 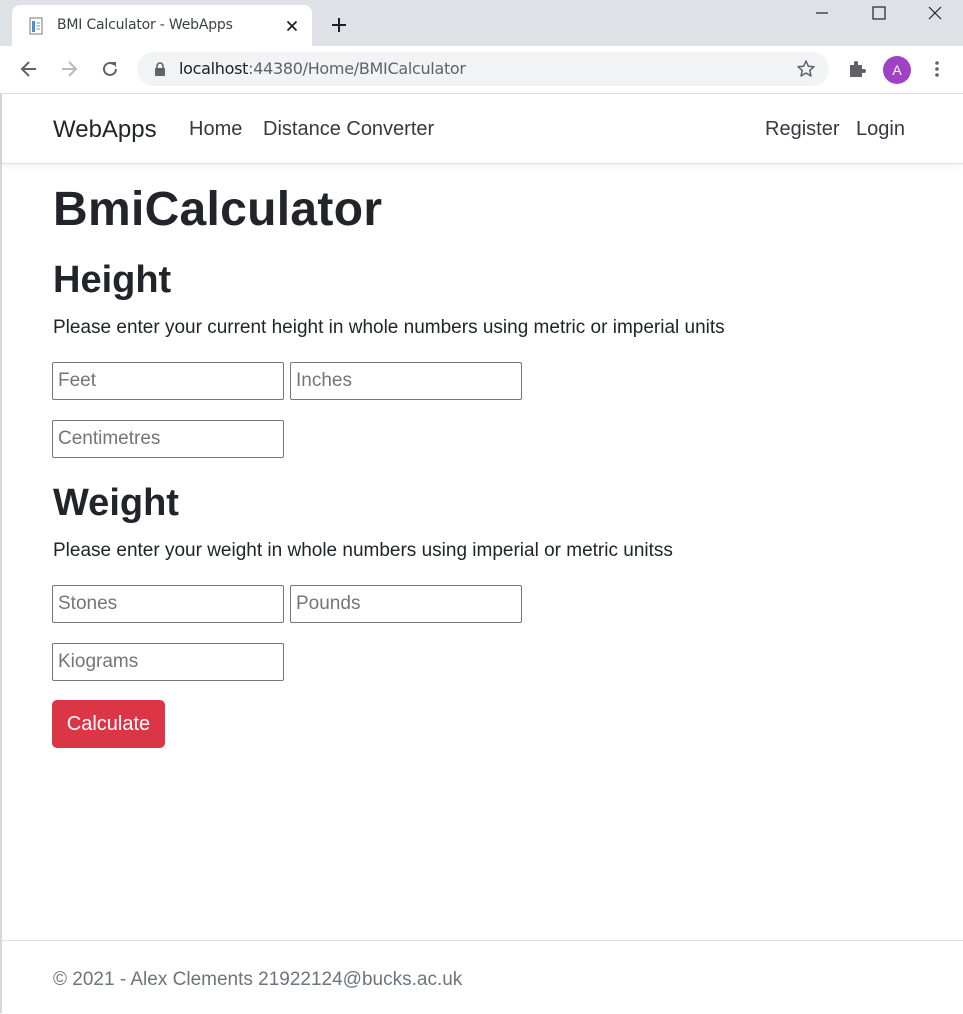 I want to click on window-close-icon, so click(x=935, y=13).